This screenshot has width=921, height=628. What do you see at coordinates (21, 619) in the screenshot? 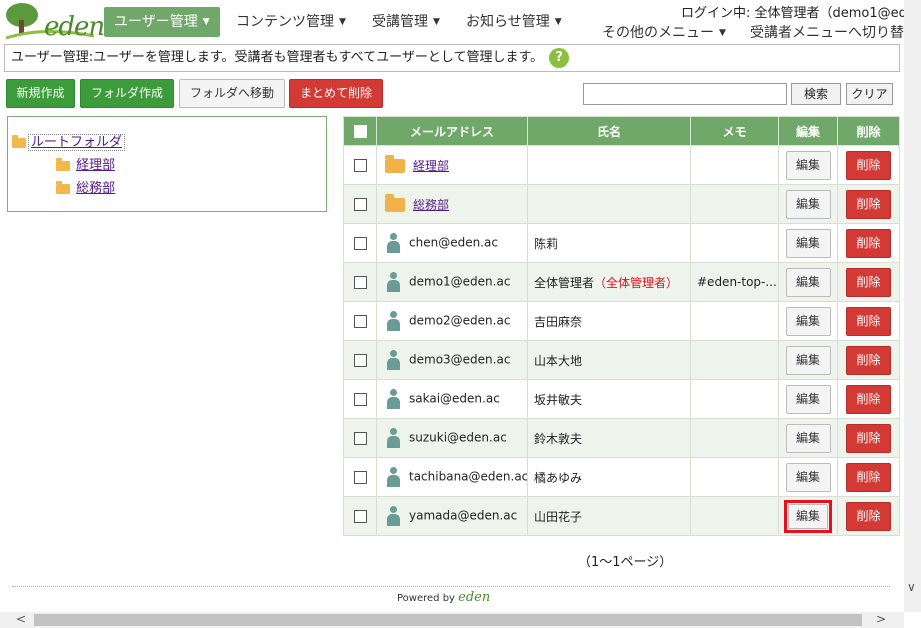
I see `scroll-left-icon: <` at bounding box center [21, 619].